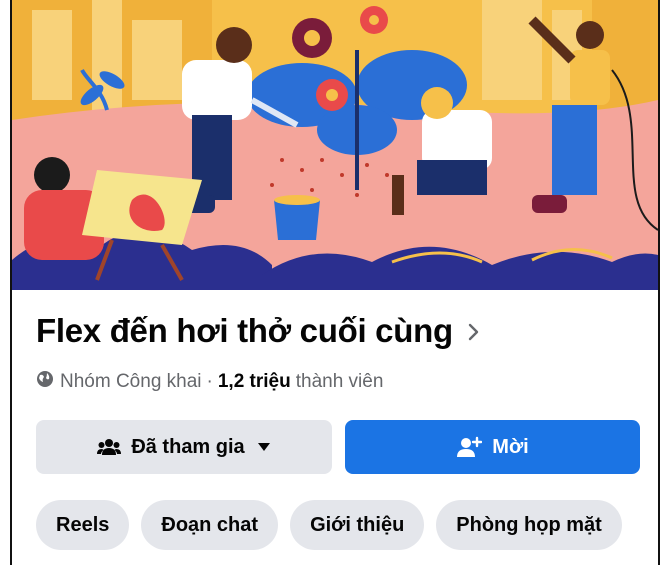 The height and width of the screenshot is (565, 670). What do you see at coordinates (529, 525) in the screenshot?
I see `tab-rooms: Phòng họp mặt` at bounding box center [529, 525].